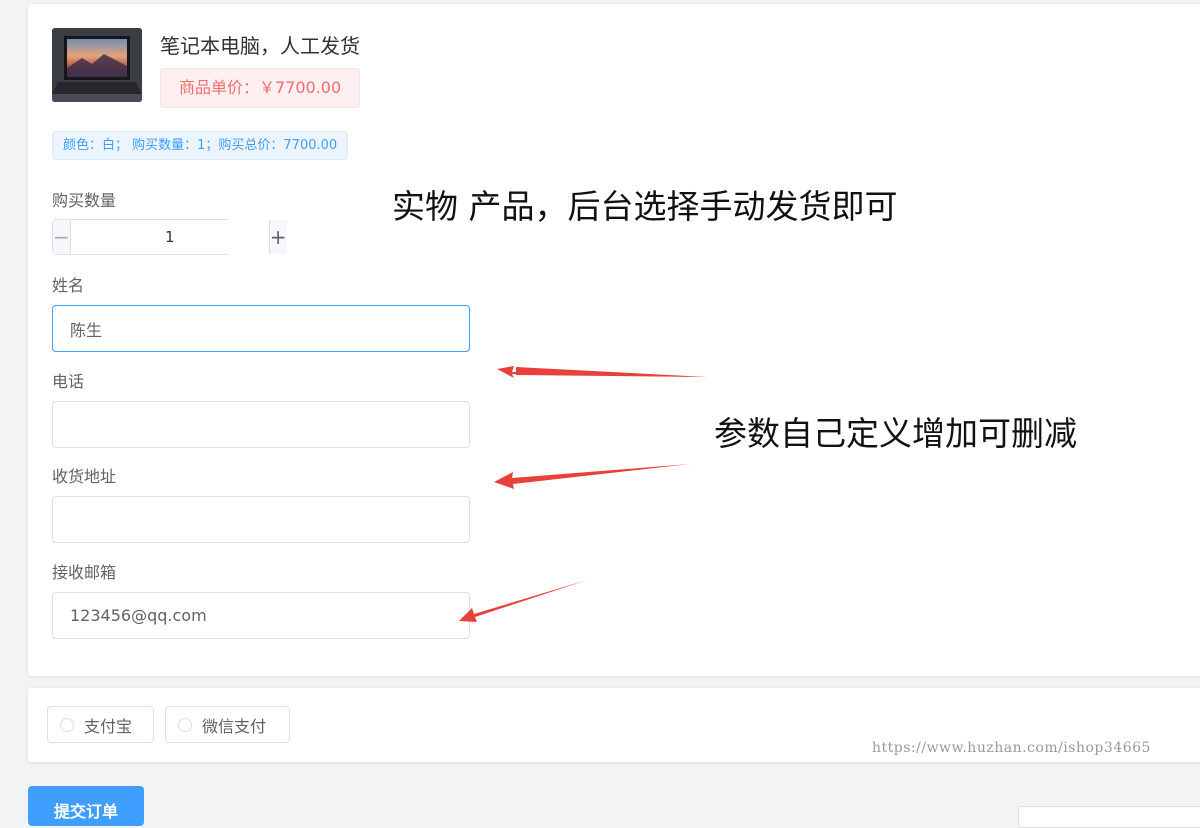 This screenshot has height=828, width=1200. I want to click on alipay-option: 支付宝, so click(100, 724).